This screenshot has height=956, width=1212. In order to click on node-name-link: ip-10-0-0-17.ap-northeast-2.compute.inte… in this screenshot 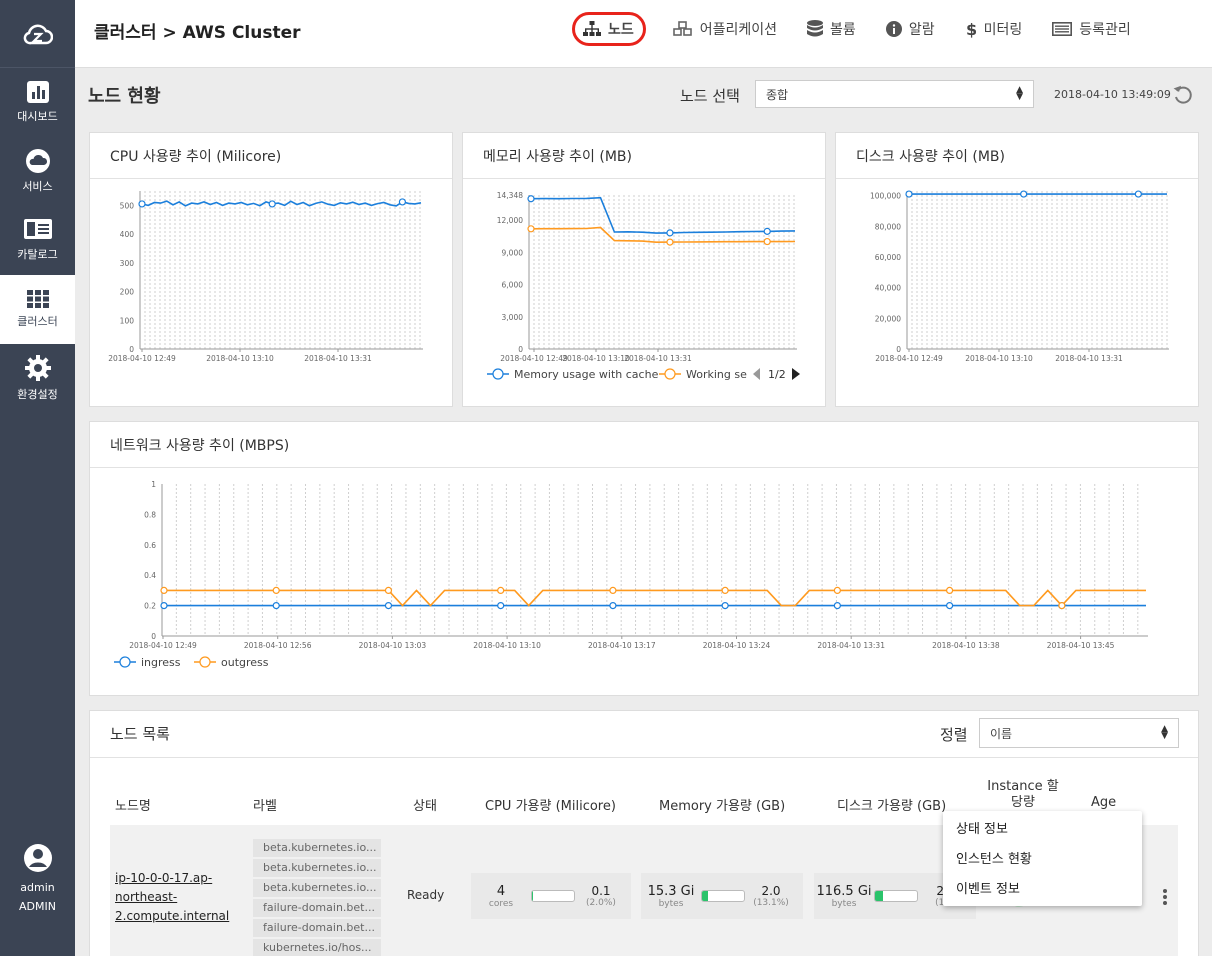, I will do `click(180, 897)`.